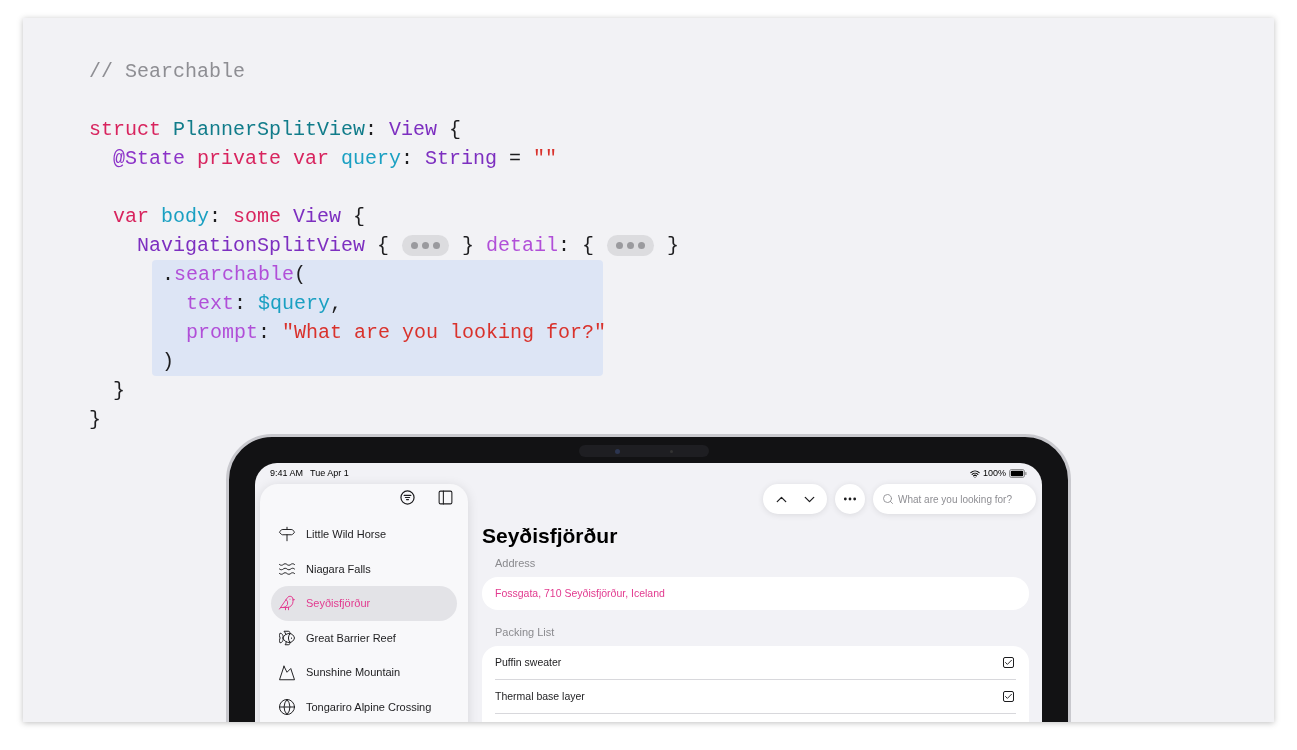 Image resolution: width=1297 pixels, height=750 pixels. What do you see at coordinates (275, 130) in the screenshot?
I see `code-line: struct PlannerSplitView: View {` at bounding box center [275, 130].